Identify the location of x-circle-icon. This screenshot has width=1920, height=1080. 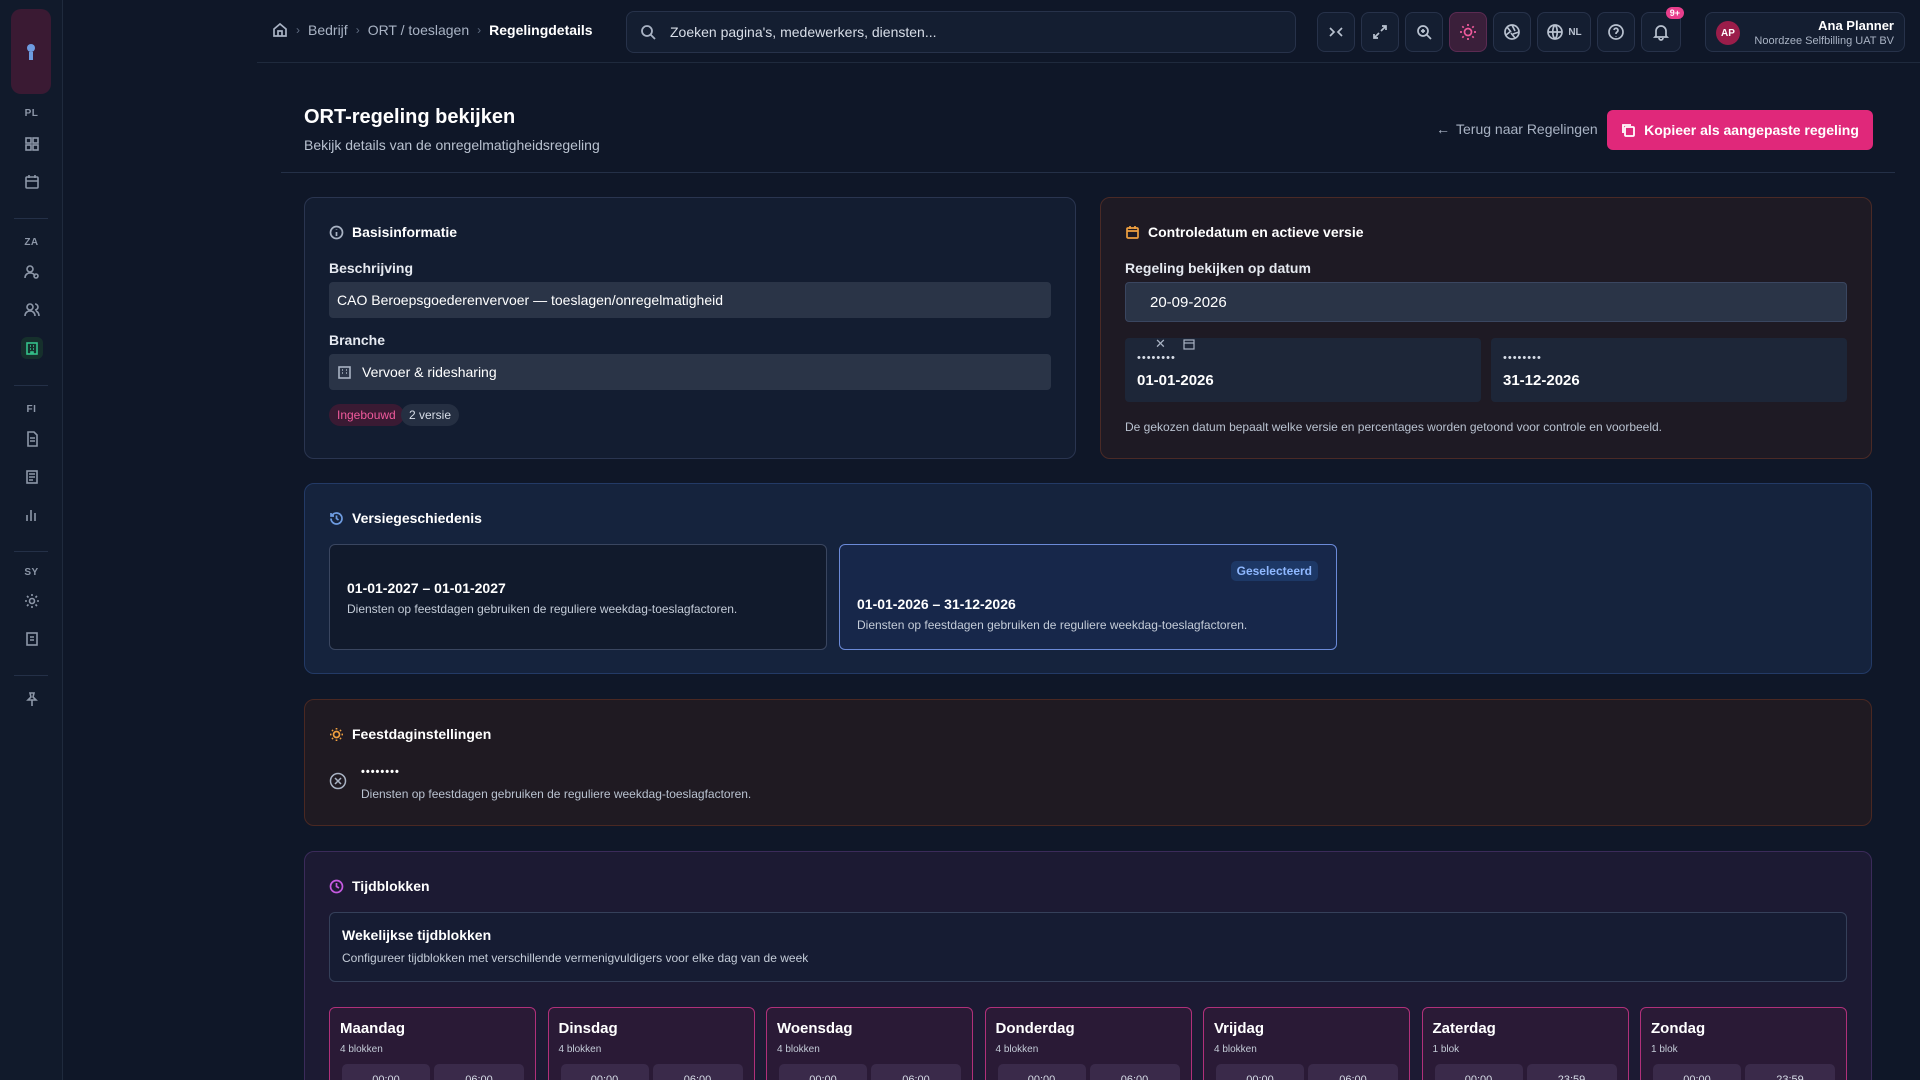
(338, 781).